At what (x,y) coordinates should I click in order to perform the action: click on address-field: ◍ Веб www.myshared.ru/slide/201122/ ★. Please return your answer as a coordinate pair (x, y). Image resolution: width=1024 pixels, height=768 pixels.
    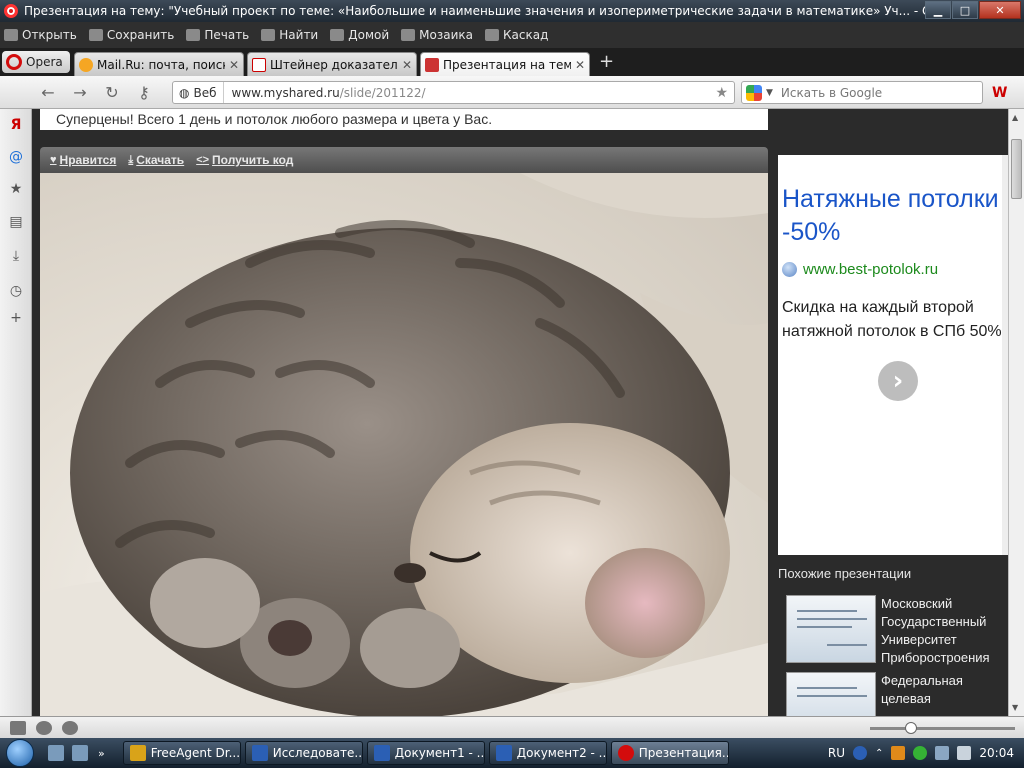
    Looking at the image, I should click on (453, 92).